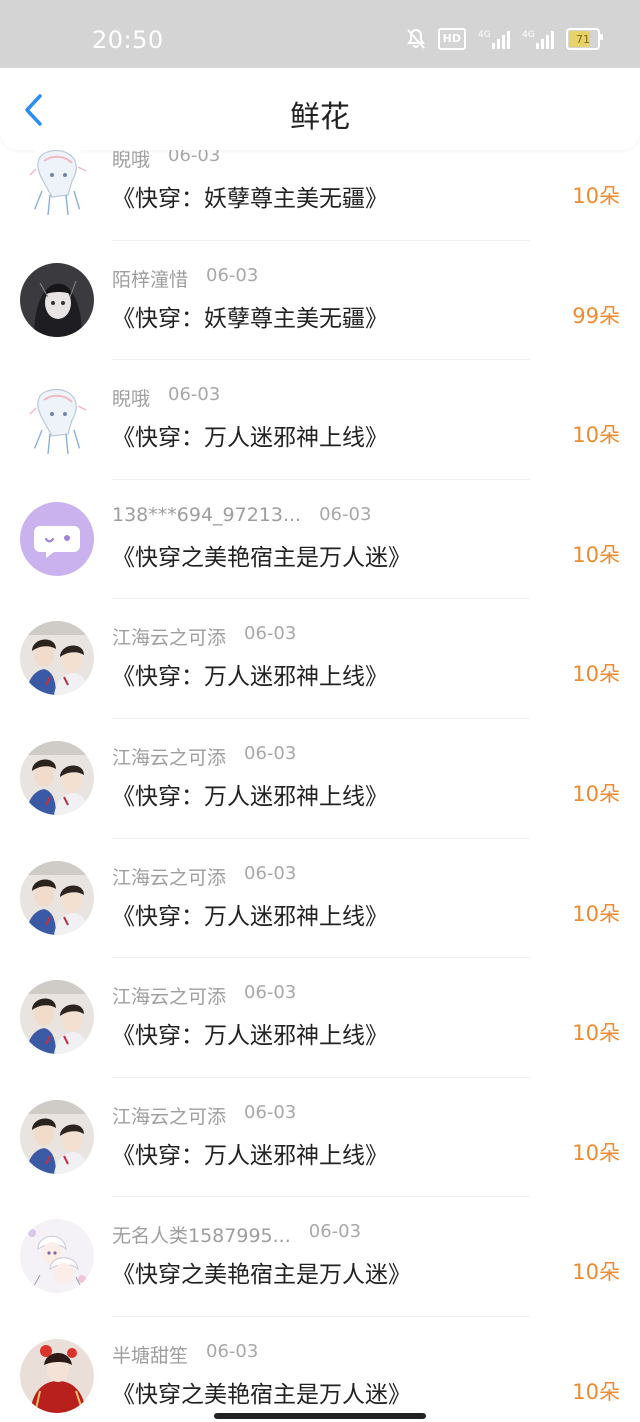 Image resolution: width=640 pixels, height=1422 pixels. Describe the element at coordinates (320, 117) in the screenshot. I see `page-title: 鲜花` at that location.